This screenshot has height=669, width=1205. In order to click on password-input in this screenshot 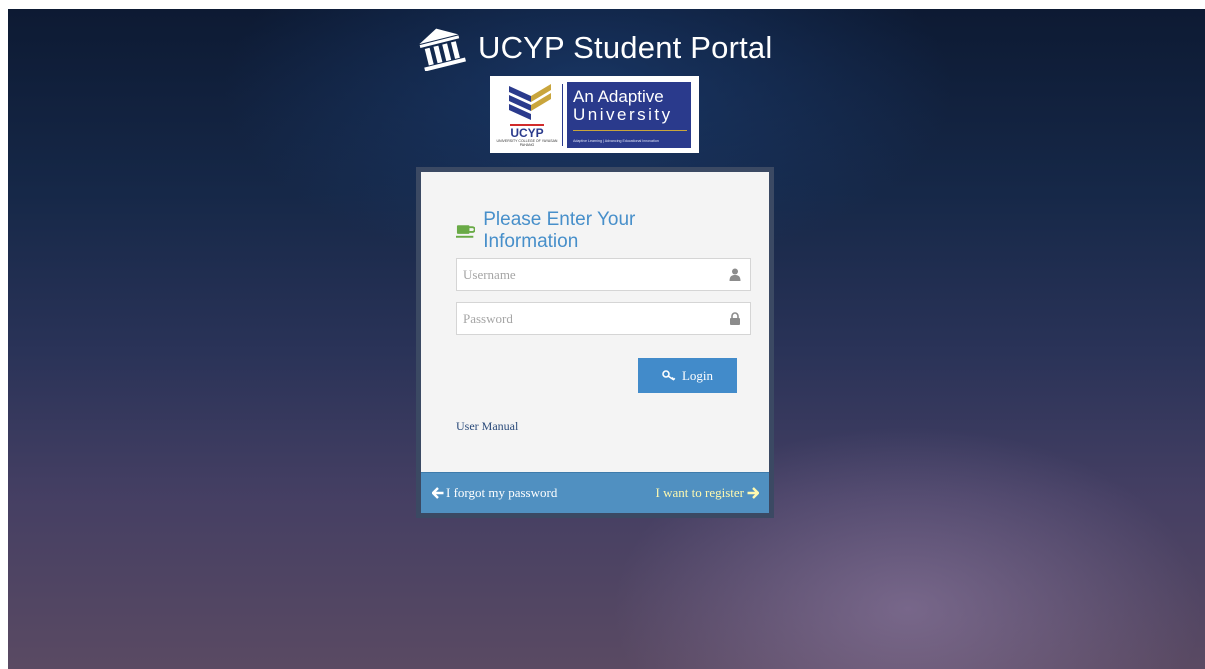, I will do `click(587, 318)`.